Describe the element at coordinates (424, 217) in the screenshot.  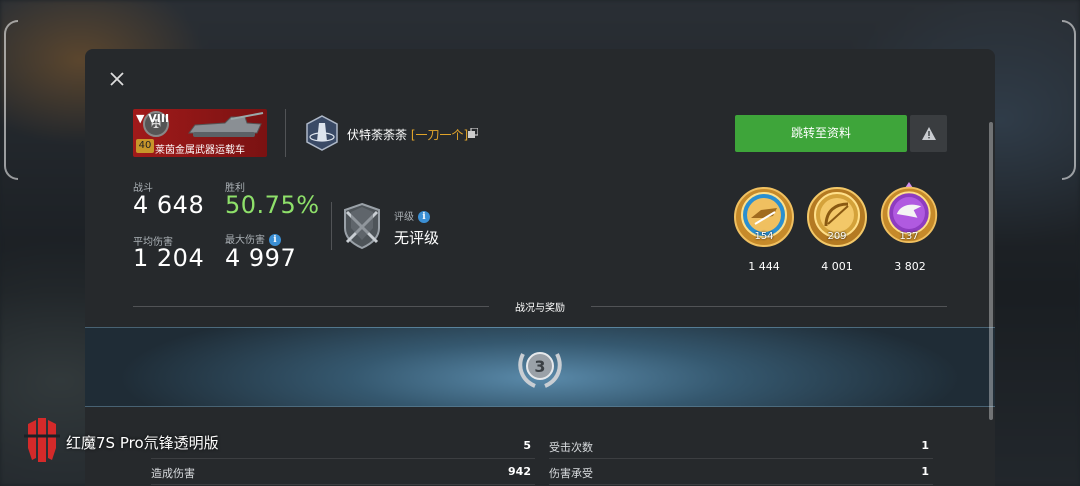
I see `info-icon: i` at that location.